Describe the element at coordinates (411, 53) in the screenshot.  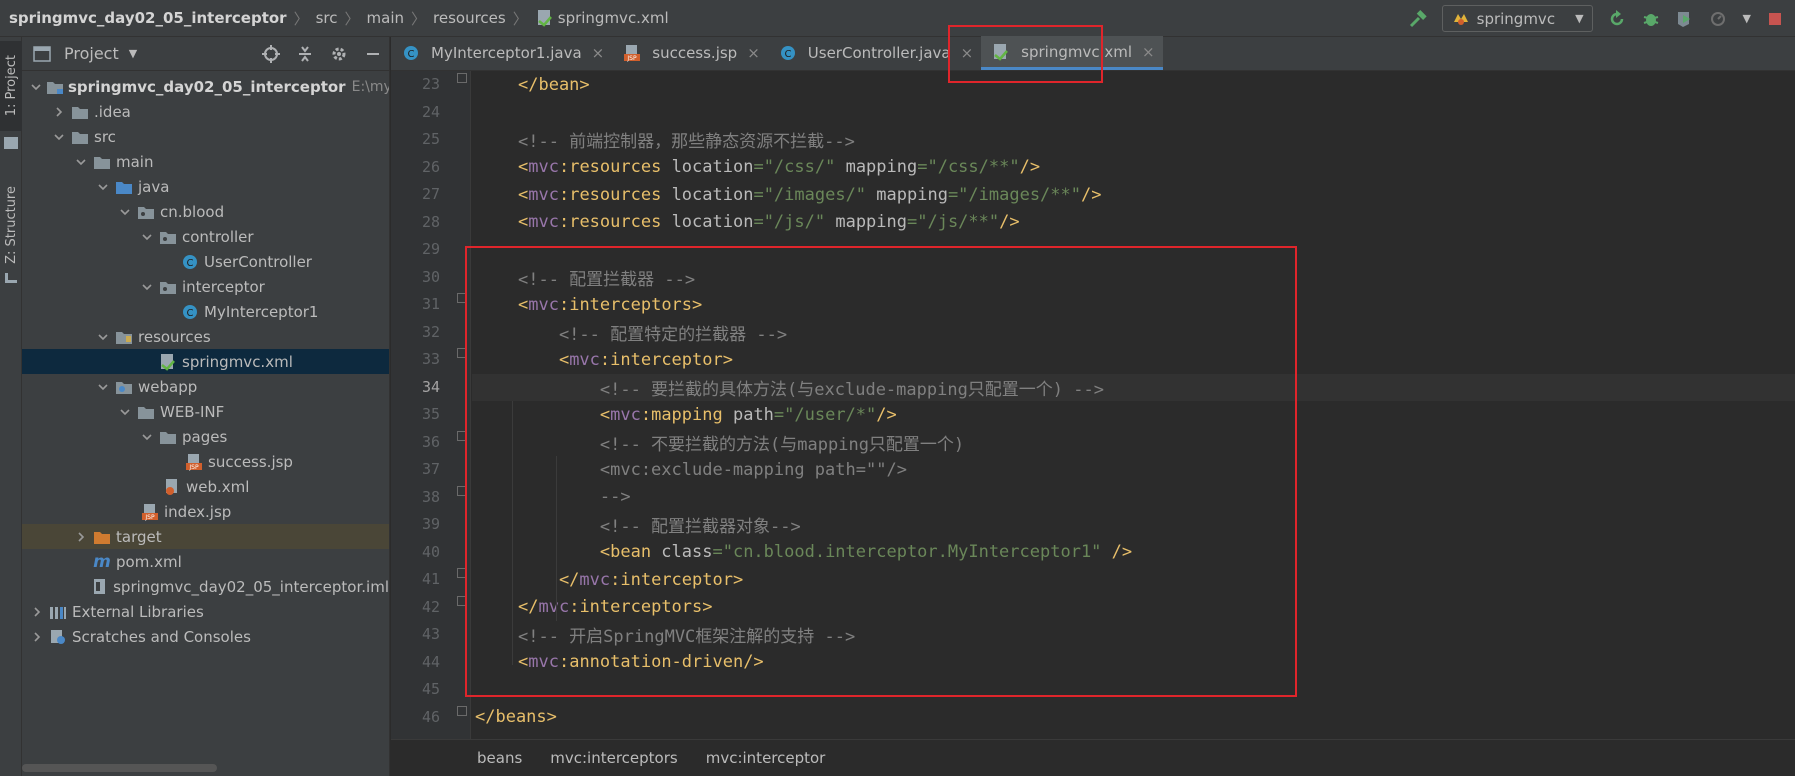
I see `java-class-icon: C` at that location.